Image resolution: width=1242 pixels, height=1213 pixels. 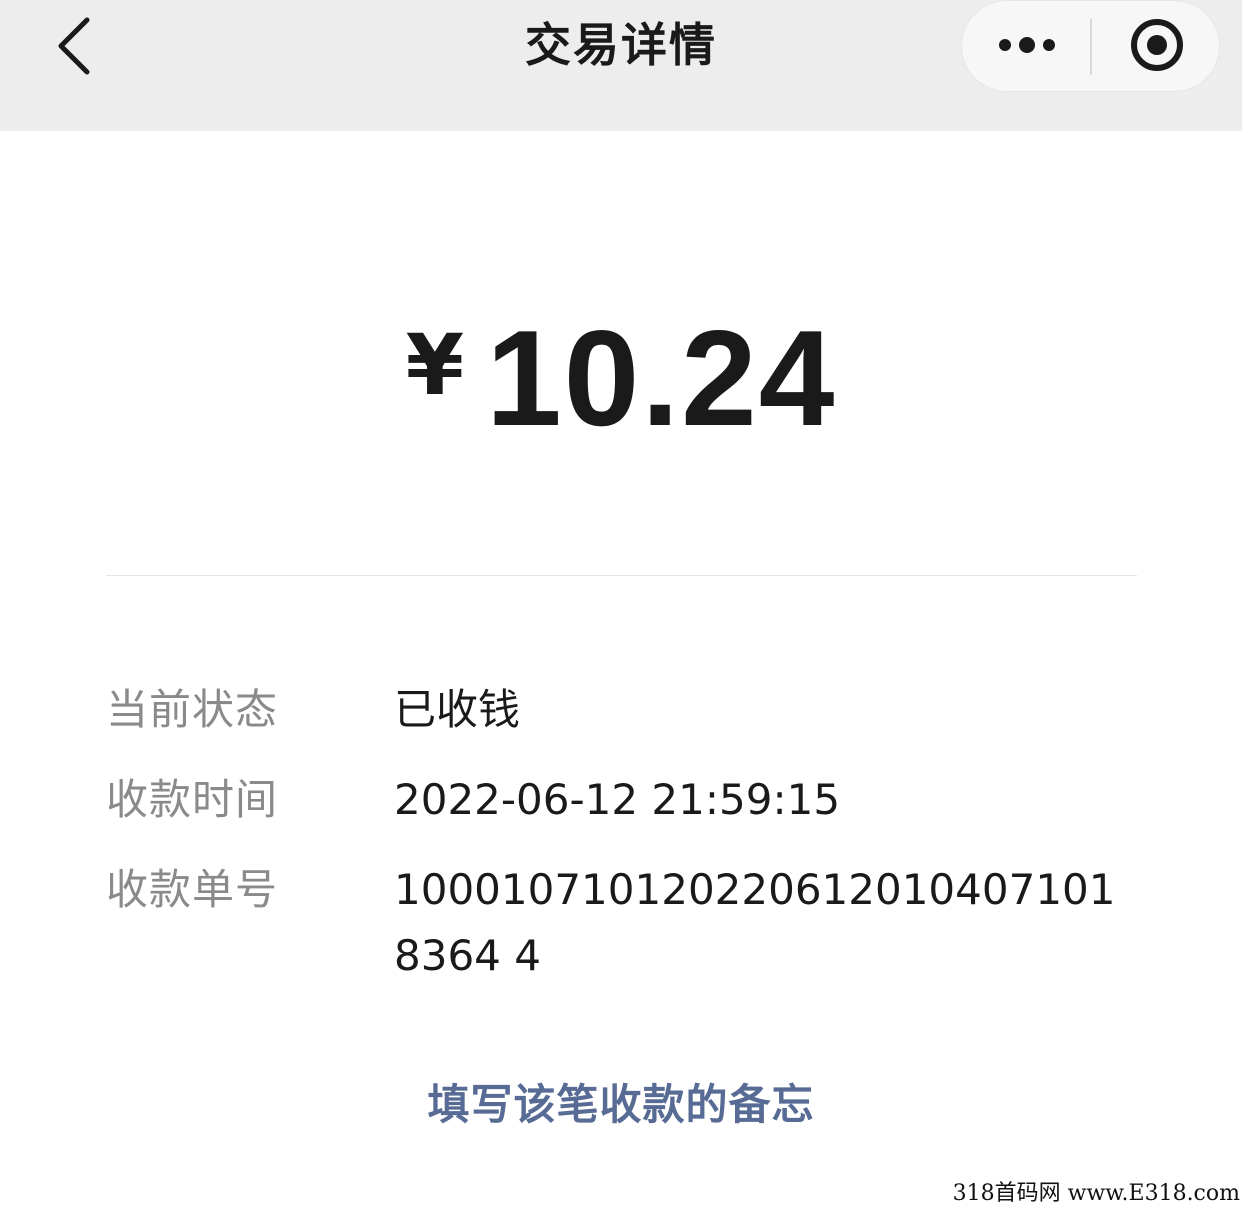 I want to click on more-button, so click(x=1026, y=47).